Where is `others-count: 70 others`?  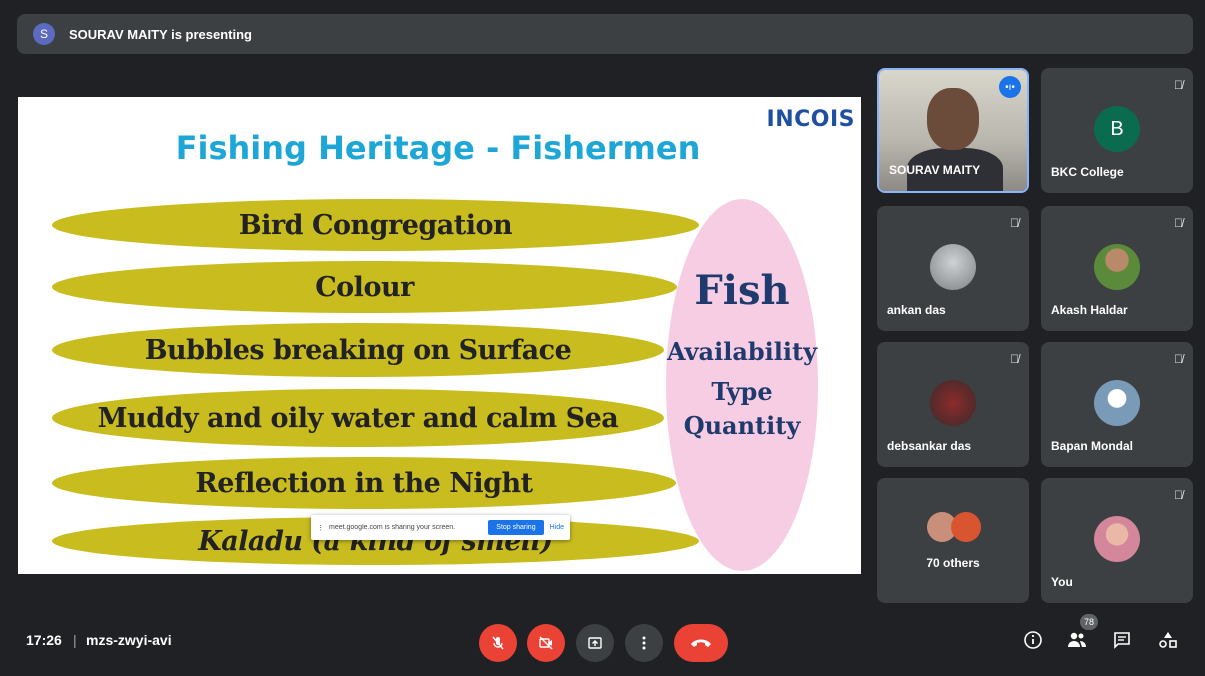 others-count: 70 others is located at coordinates (953, 563).